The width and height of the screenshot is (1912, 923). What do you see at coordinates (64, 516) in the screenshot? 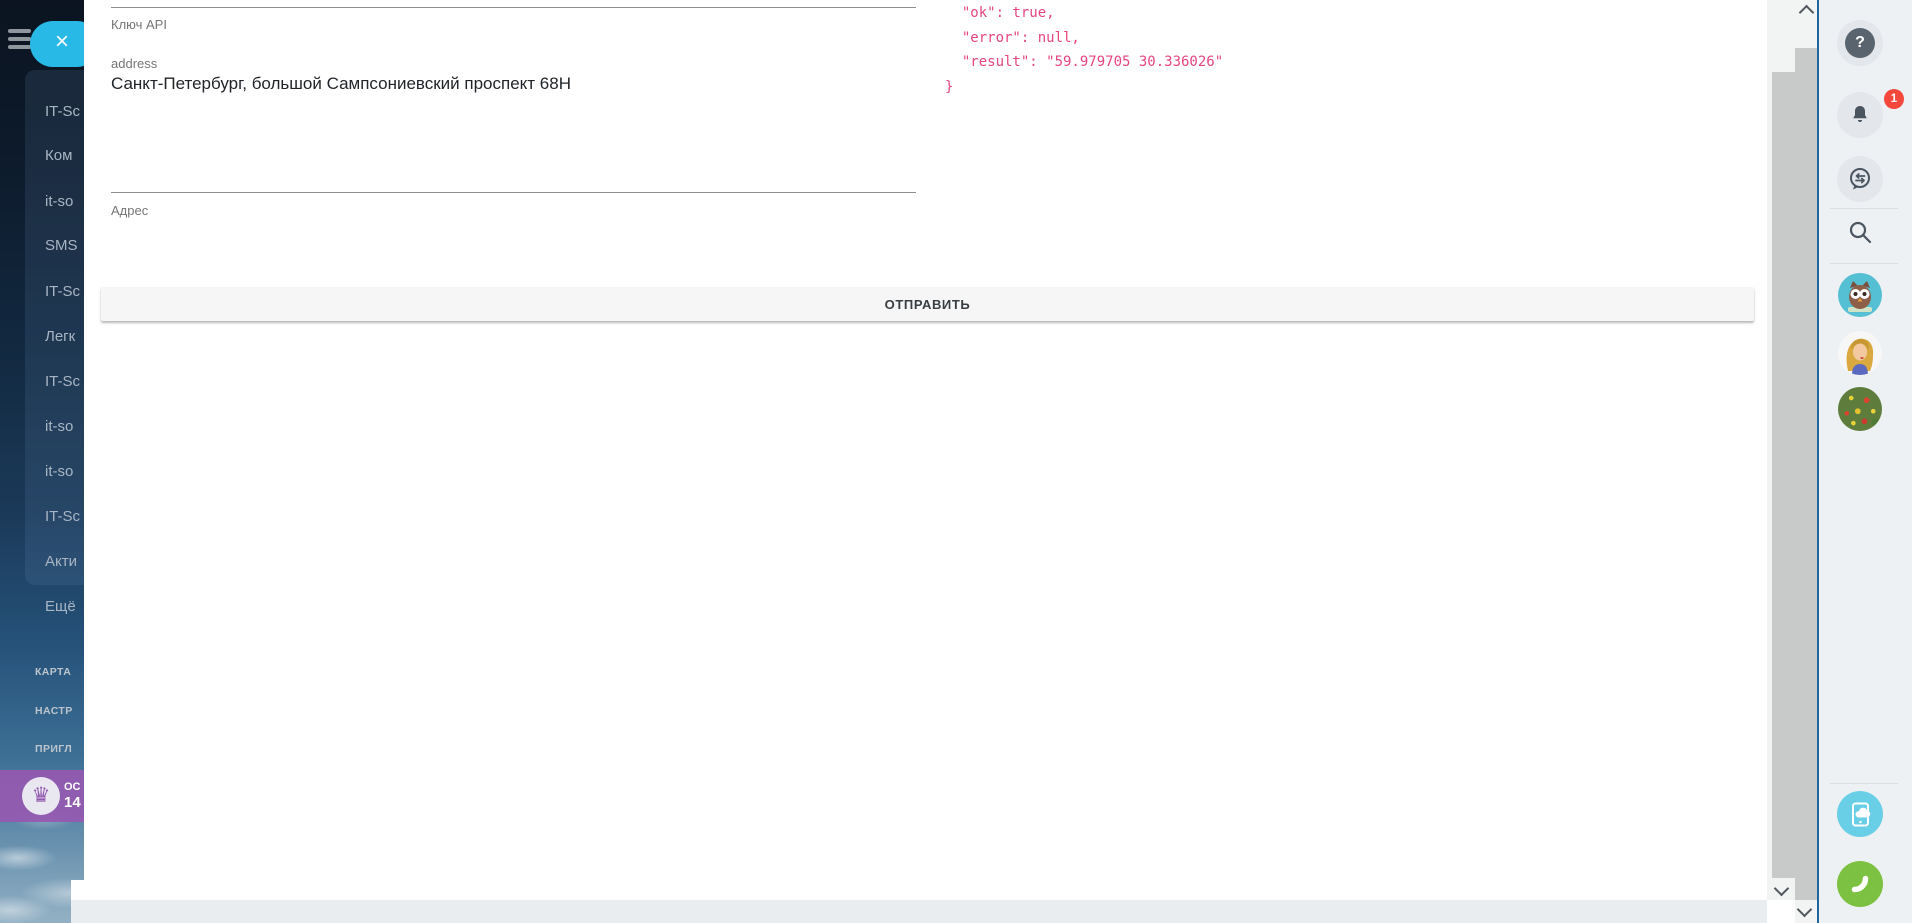
I see `menu-item-9: IT-Sc` at bounding box center [64, 516].